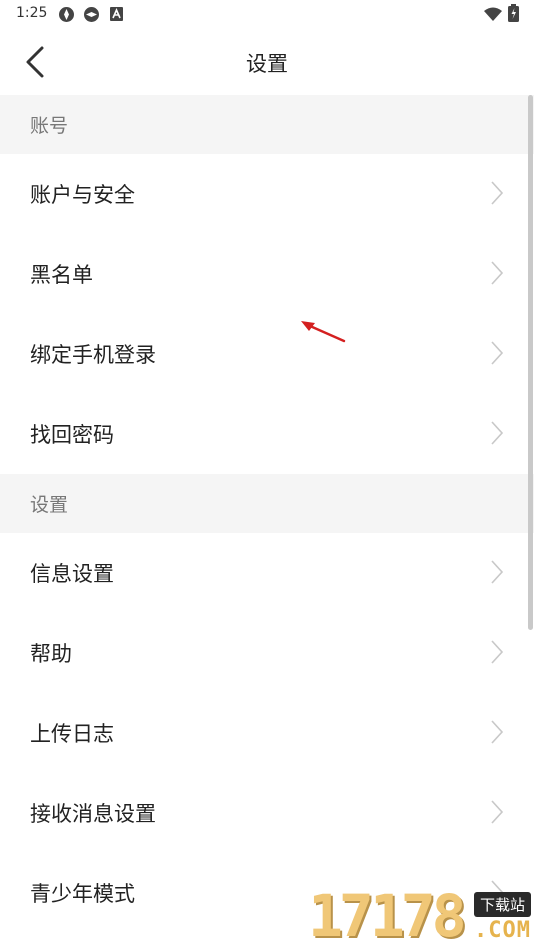 The image size is (534, 950). I want to click on a-badge-icon, so click(116, 14).